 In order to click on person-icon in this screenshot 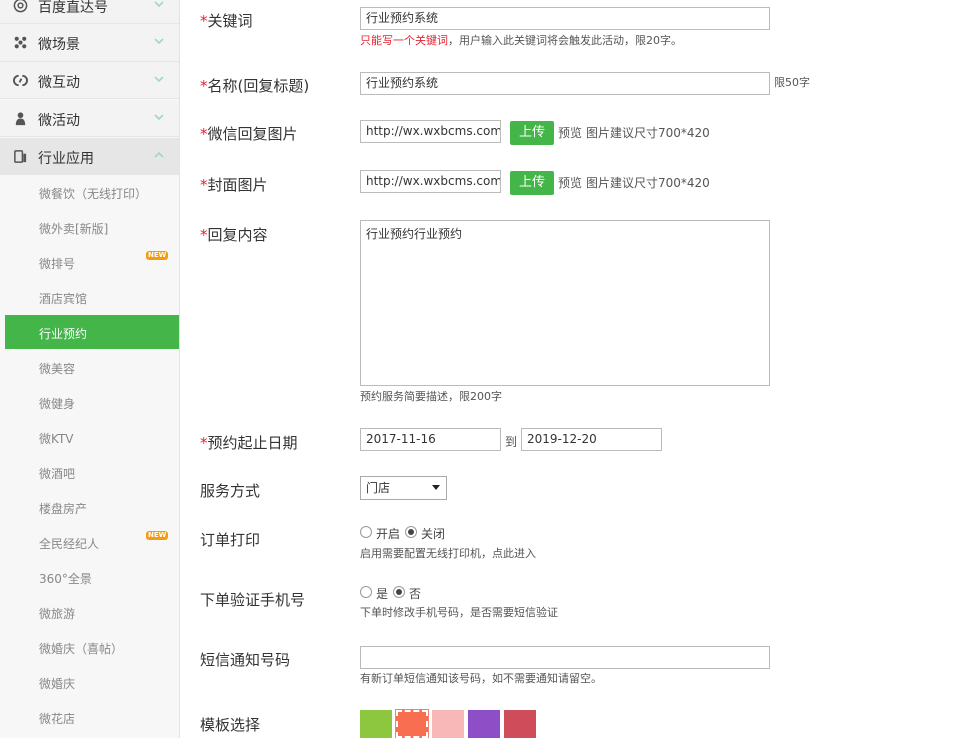, I will do `click(20, 119)`.